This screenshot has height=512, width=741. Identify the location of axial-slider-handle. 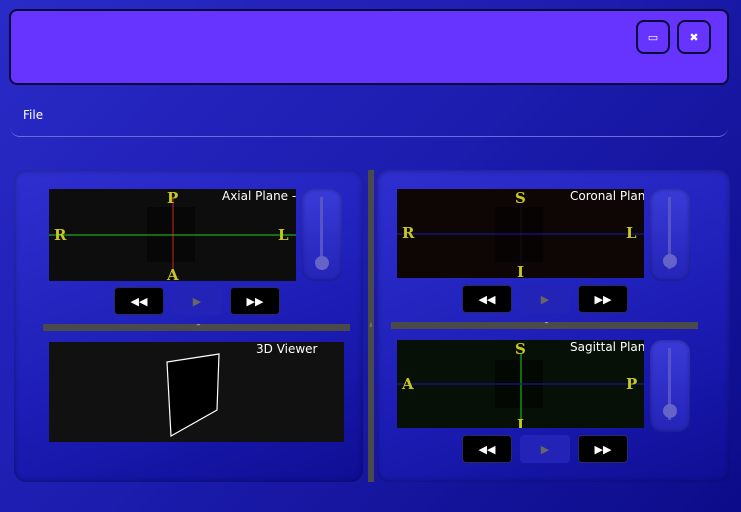
(322, 263).